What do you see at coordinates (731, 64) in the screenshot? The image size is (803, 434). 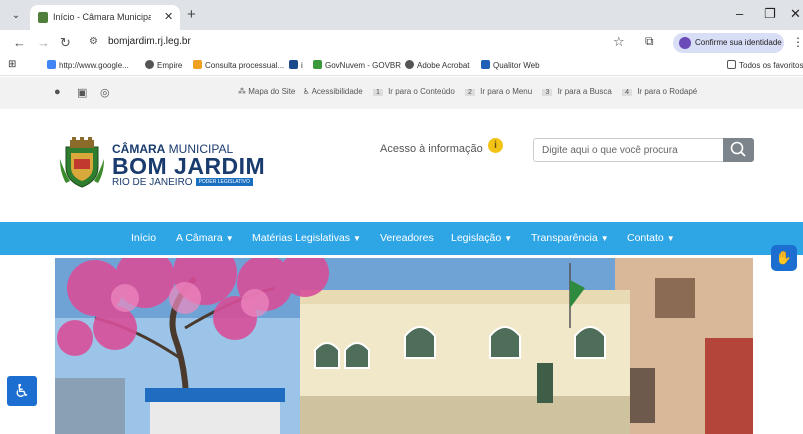 I see `folder-icon` at bounding box center [731, 64].